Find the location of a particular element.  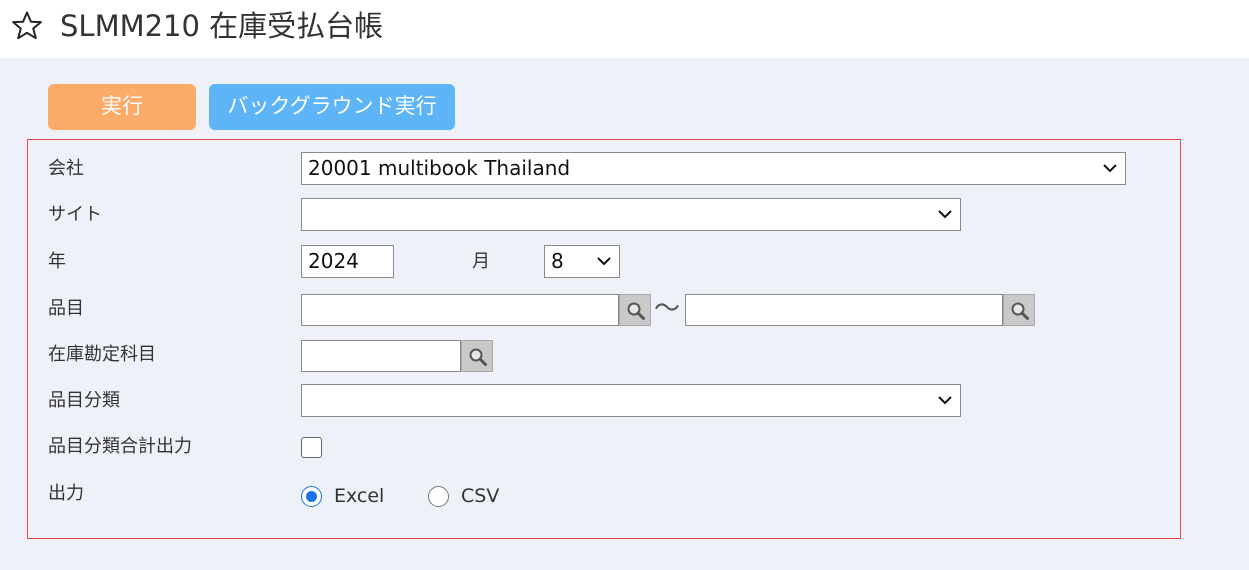

year-label: 年 is located at coordinates (57, 261).